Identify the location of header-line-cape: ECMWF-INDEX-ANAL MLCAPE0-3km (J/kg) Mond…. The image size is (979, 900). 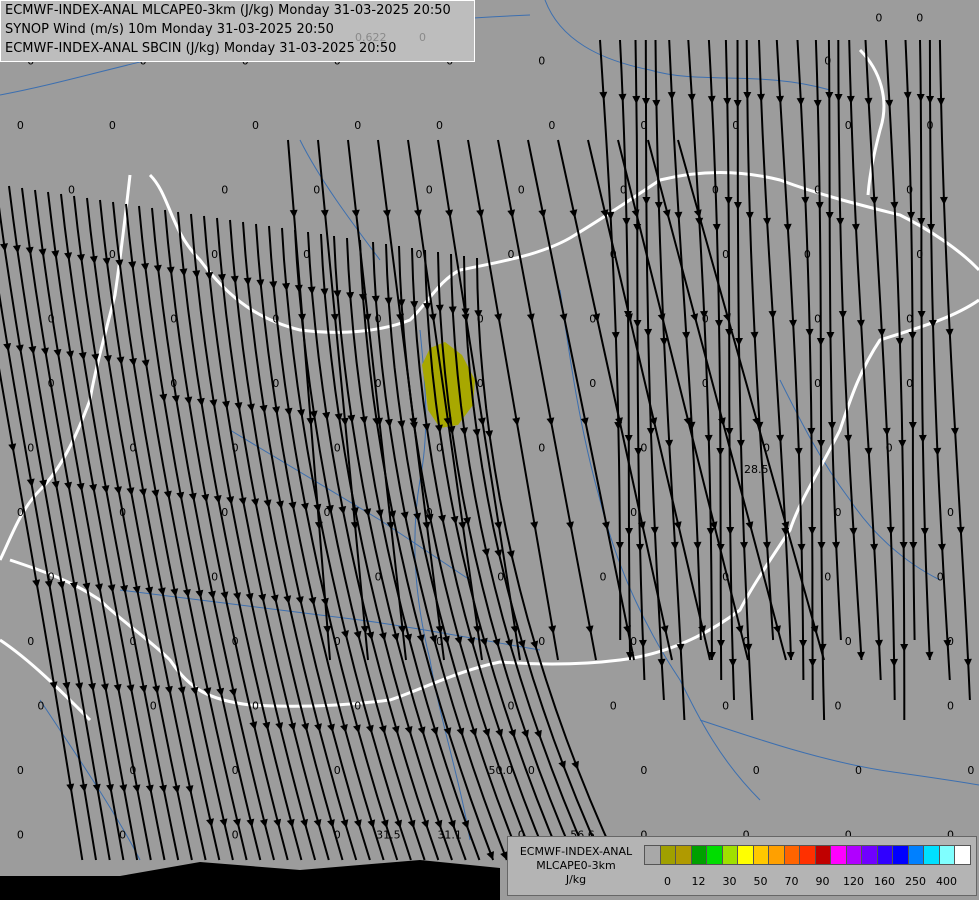
(228, 10).